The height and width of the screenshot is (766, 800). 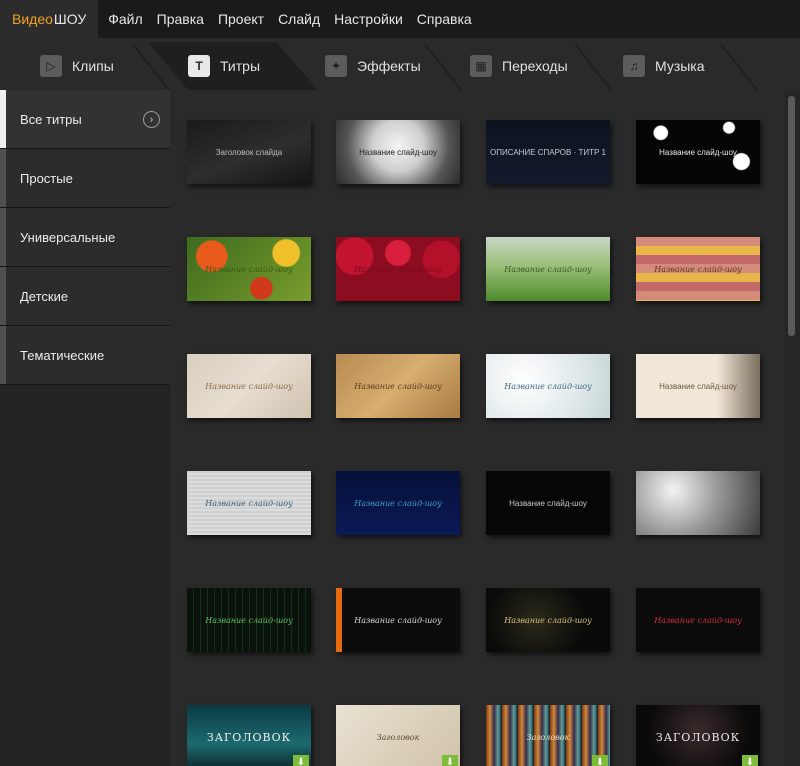 I want to click on sidebar-item-universal: Универсальные, so click(x=85, y=237).